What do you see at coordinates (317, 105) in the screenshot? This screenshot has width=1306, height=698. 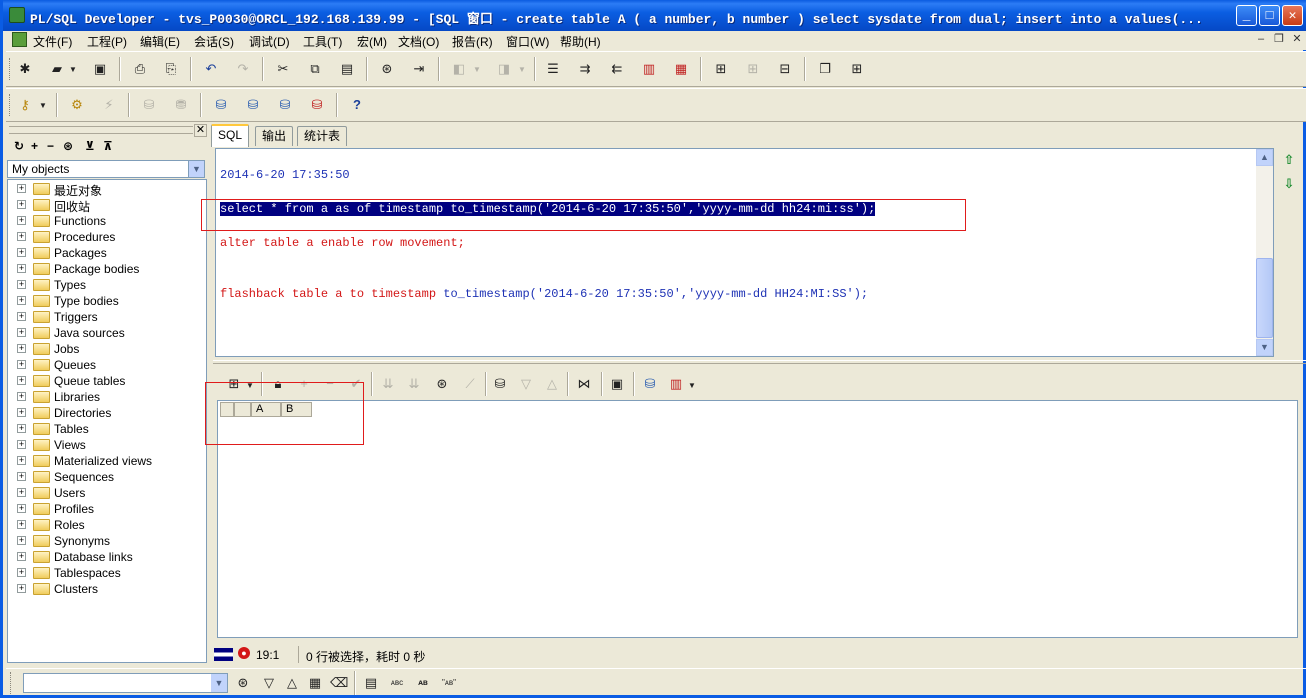 I see `database-disconnect-icon: ⛁` at bounding box center [317, 105].